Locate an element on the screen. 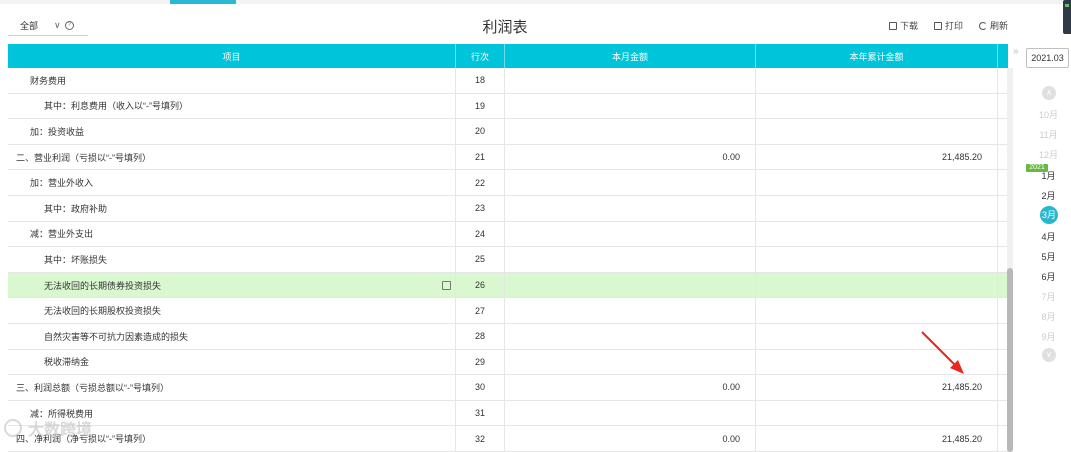 This screenshot has height=452, width=1071. table-row: 自然灾害等不可抗力因素造成的损失 28 is located at coordinates (508, 336).